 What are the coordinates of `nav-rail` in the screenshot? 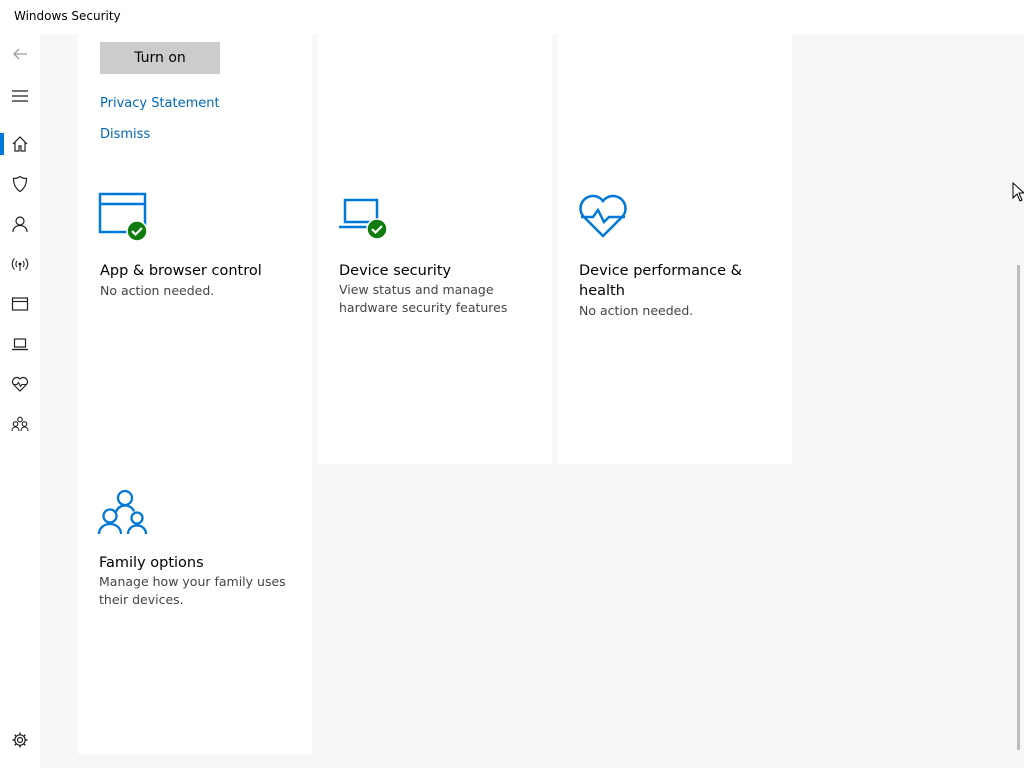 It's located at (20, 401).